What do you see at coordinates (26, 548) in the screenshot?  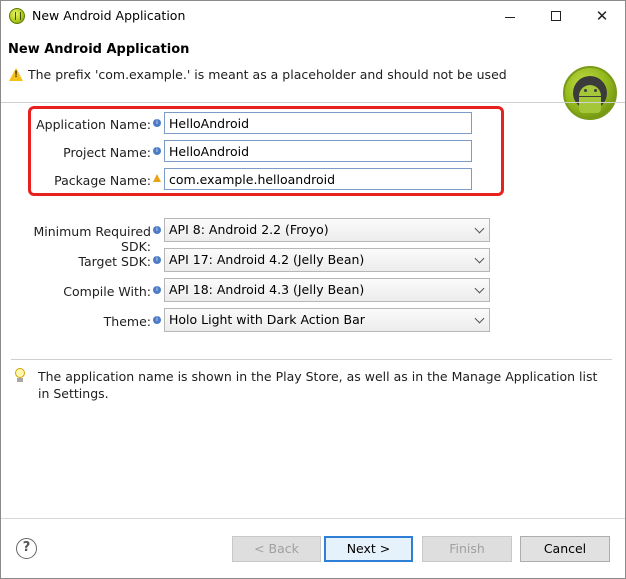 I see `help-icon: ?` at bounding box center [26, 548].